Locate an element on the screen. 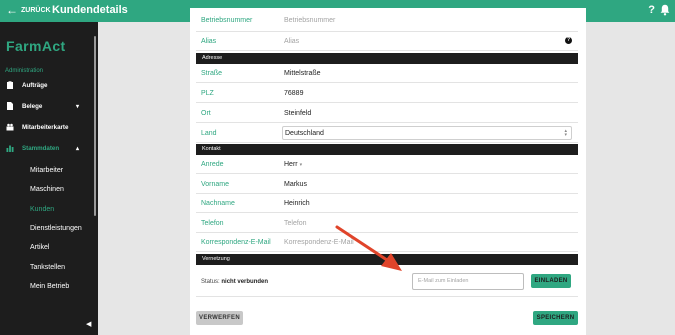  form-row-land: Land Deutschland ▴ ▾ is located at coordinates (387, 133).